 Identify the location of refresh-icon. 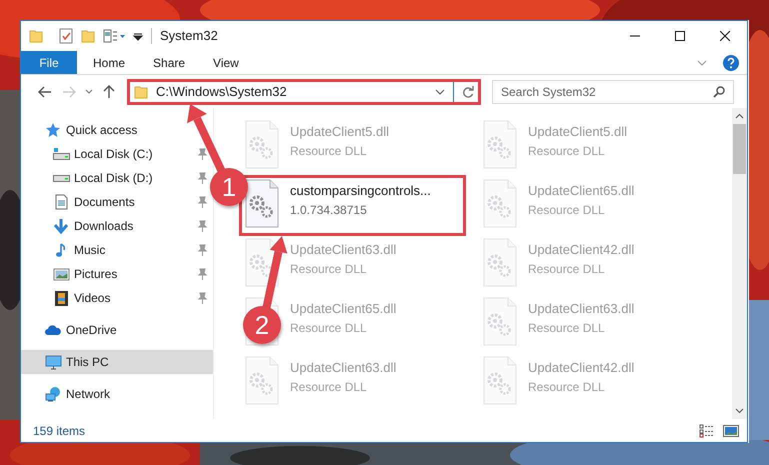
(468, 92).